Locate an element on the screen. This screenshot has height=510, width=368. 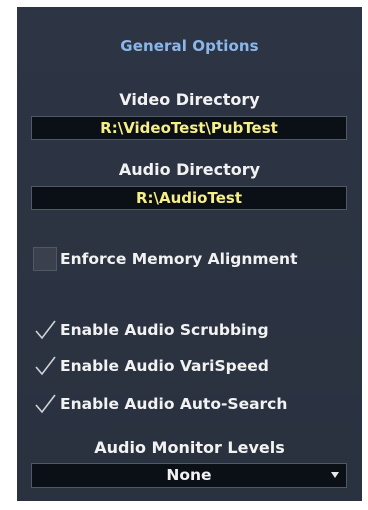
enable-audio-auto-search-option: Enable Audio Auto-Search is located at coordinates (160, 404).